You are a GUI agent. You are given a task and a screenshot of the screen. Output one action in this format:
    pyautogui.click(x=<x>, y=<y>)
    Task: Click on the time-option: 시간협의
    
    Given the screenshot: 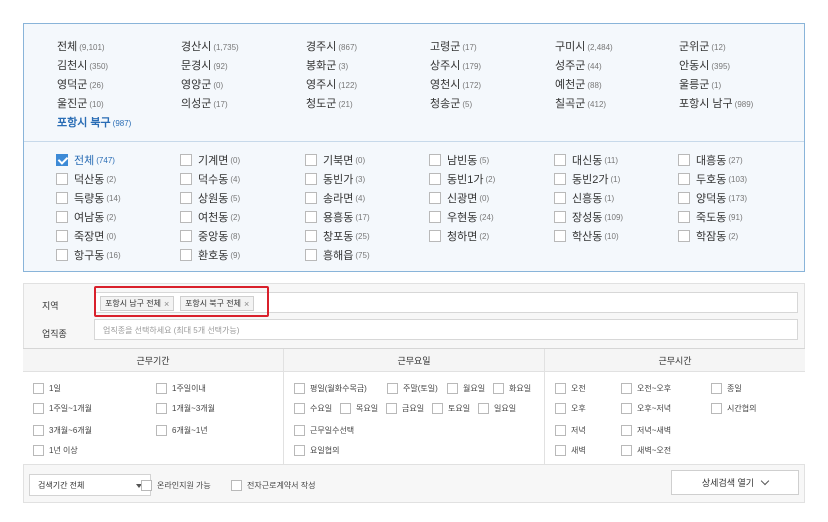 What is the action you would take?
    pyautogui.click(x=733, y=408)
    